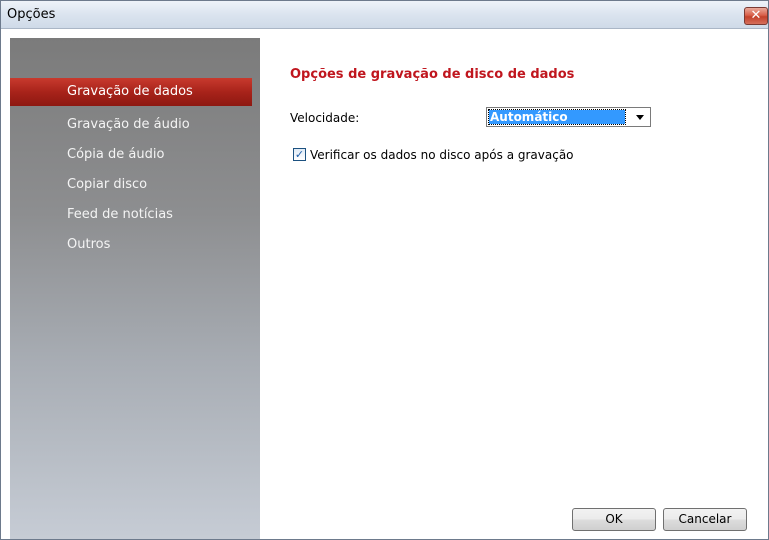 This screenshot has width=769, height=540. I want to click on sidebar-item-label: Gravação de dados, so click(130, 91).